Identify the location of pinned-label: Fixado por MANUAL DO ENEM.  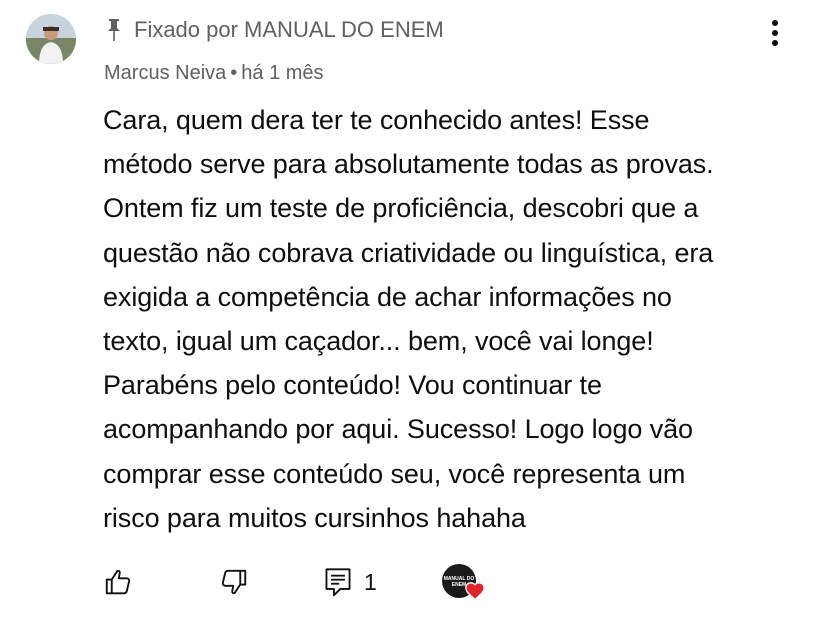
(289, 29).